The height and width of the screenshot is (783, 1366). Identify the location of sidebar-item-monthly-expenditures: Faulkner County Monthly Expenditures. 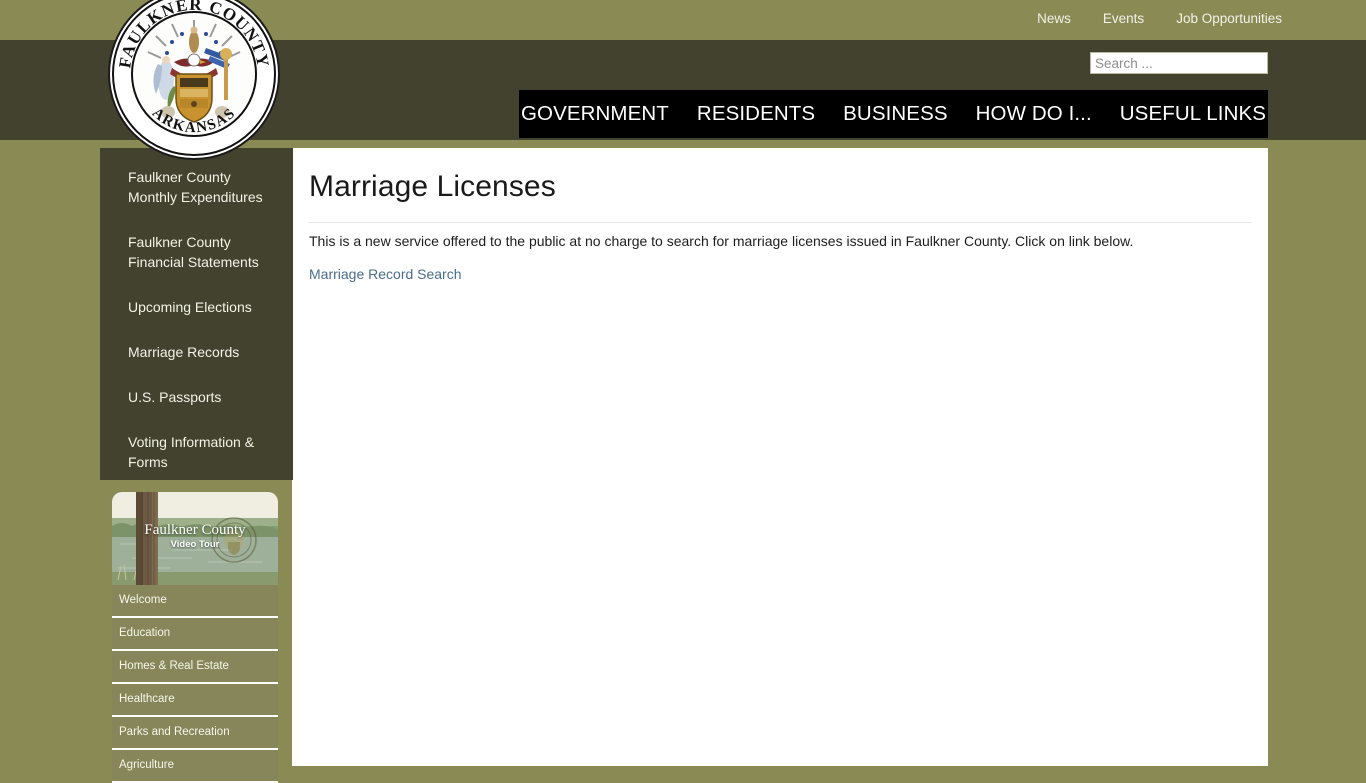
(196, 187).